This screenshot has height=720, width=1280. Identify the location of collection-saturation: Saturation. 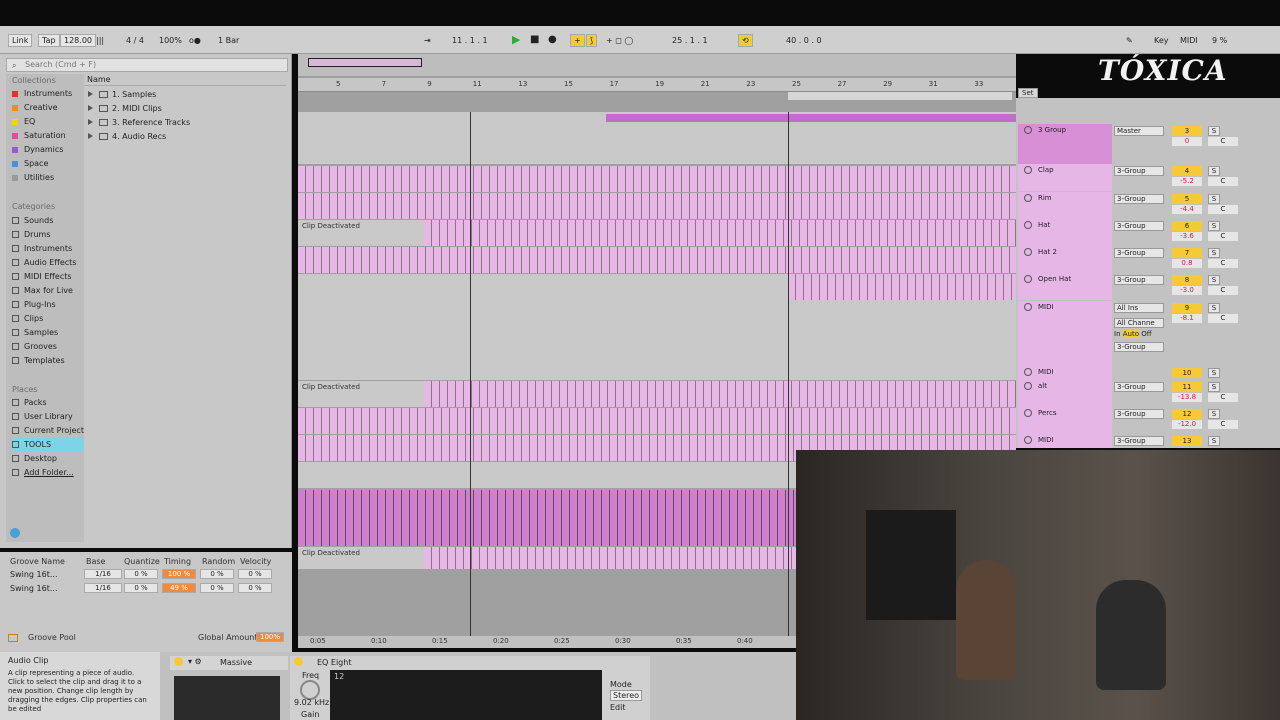
(49, 135).